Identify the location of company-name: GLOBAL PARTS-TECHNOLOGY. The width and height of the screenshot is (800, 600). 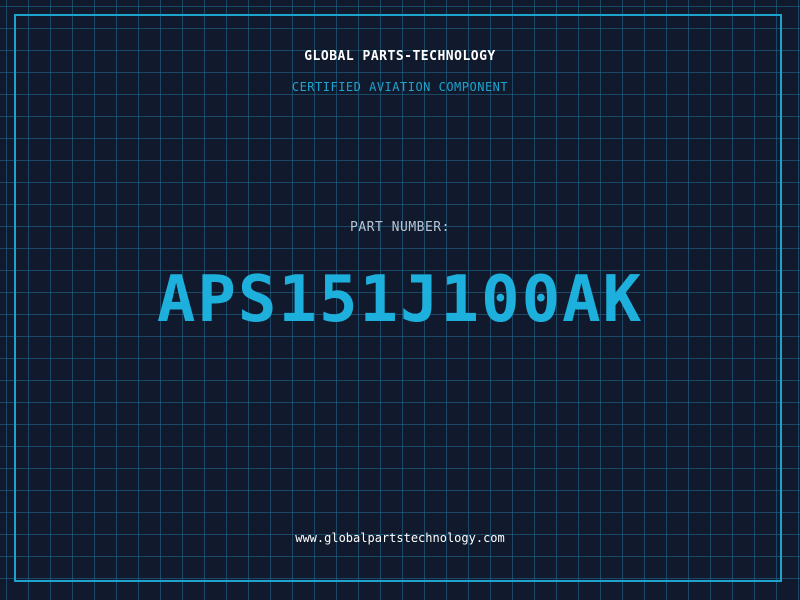
(400, 56).